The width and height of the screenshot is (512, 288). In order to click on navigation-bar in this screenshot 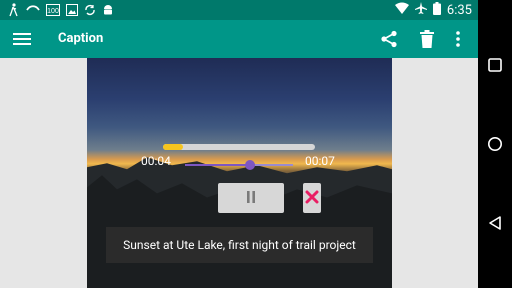, I will do `click(495, 144)`.